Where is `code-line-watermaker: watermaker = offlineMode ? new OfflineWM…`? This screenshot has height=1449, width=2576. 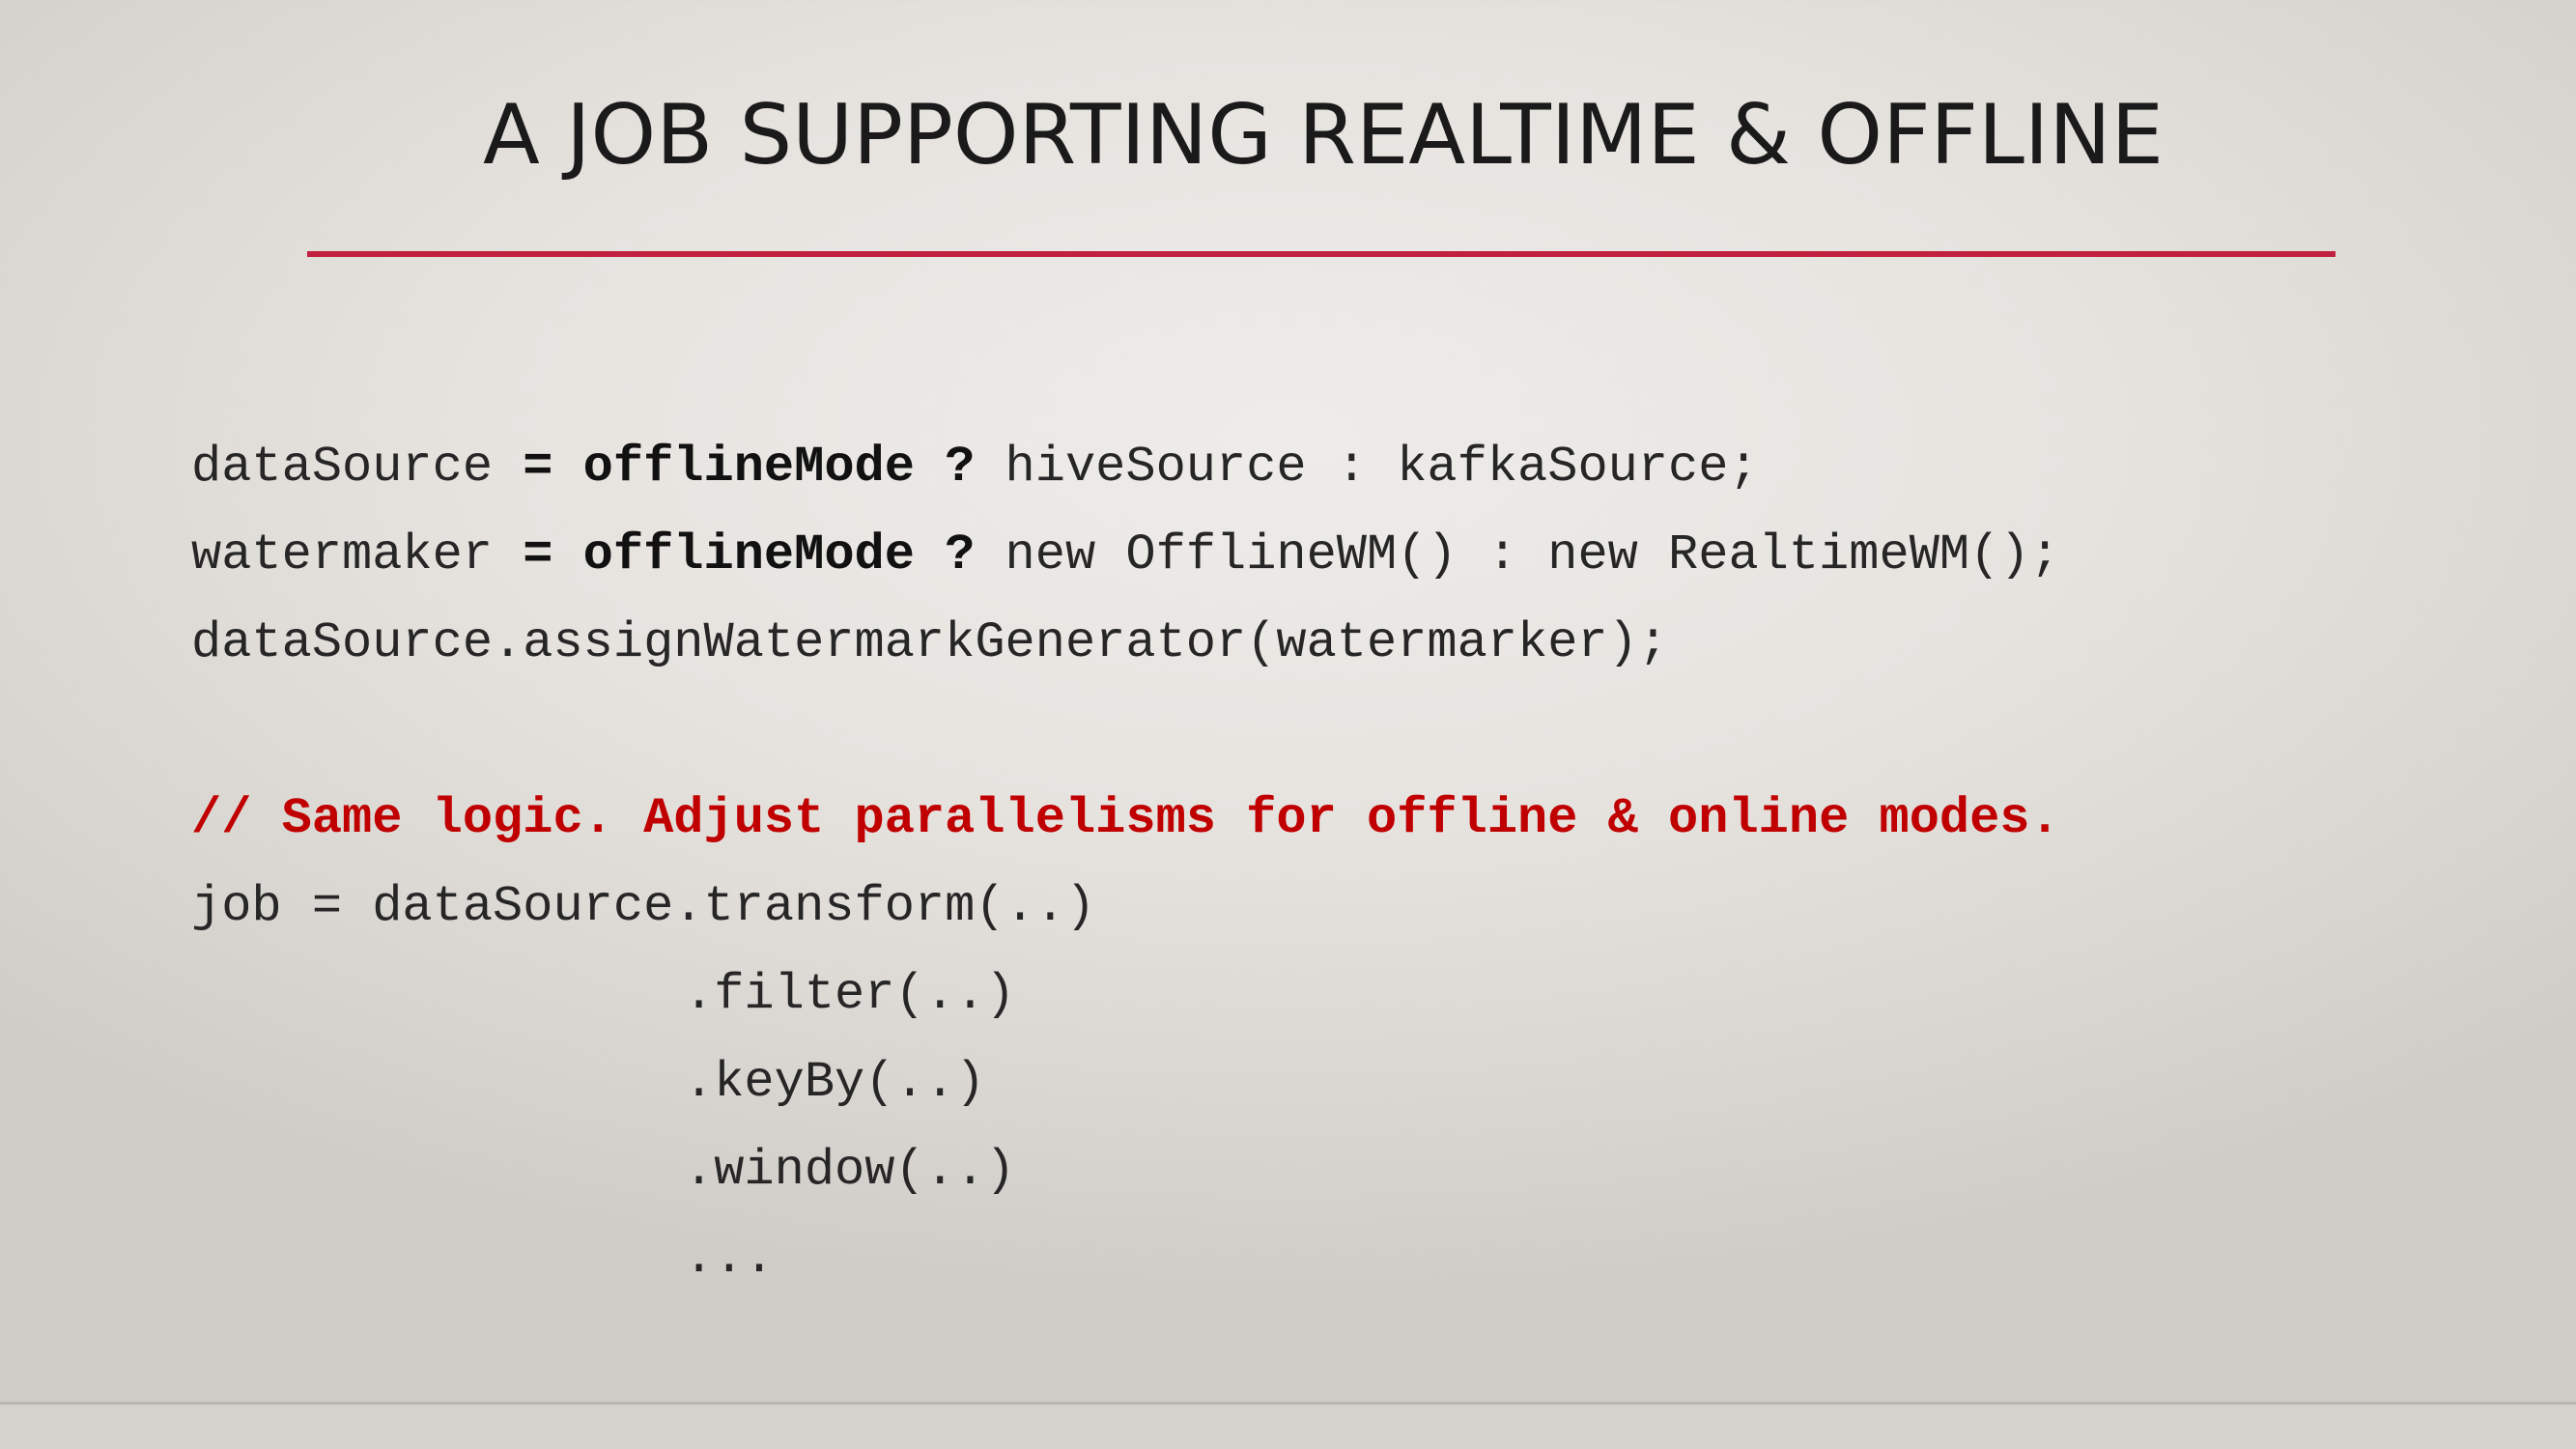 code-line-watermaker: watermaker = offlineMode ? new OfflineWM… is located at coordinates (1340, 555).